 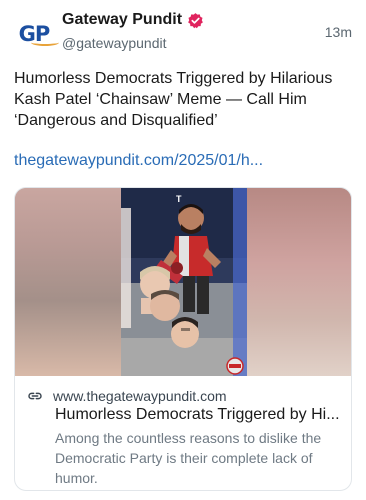 I want to click on card-domain: www.thegatewaypundit.com, so click(x=140, y=396).